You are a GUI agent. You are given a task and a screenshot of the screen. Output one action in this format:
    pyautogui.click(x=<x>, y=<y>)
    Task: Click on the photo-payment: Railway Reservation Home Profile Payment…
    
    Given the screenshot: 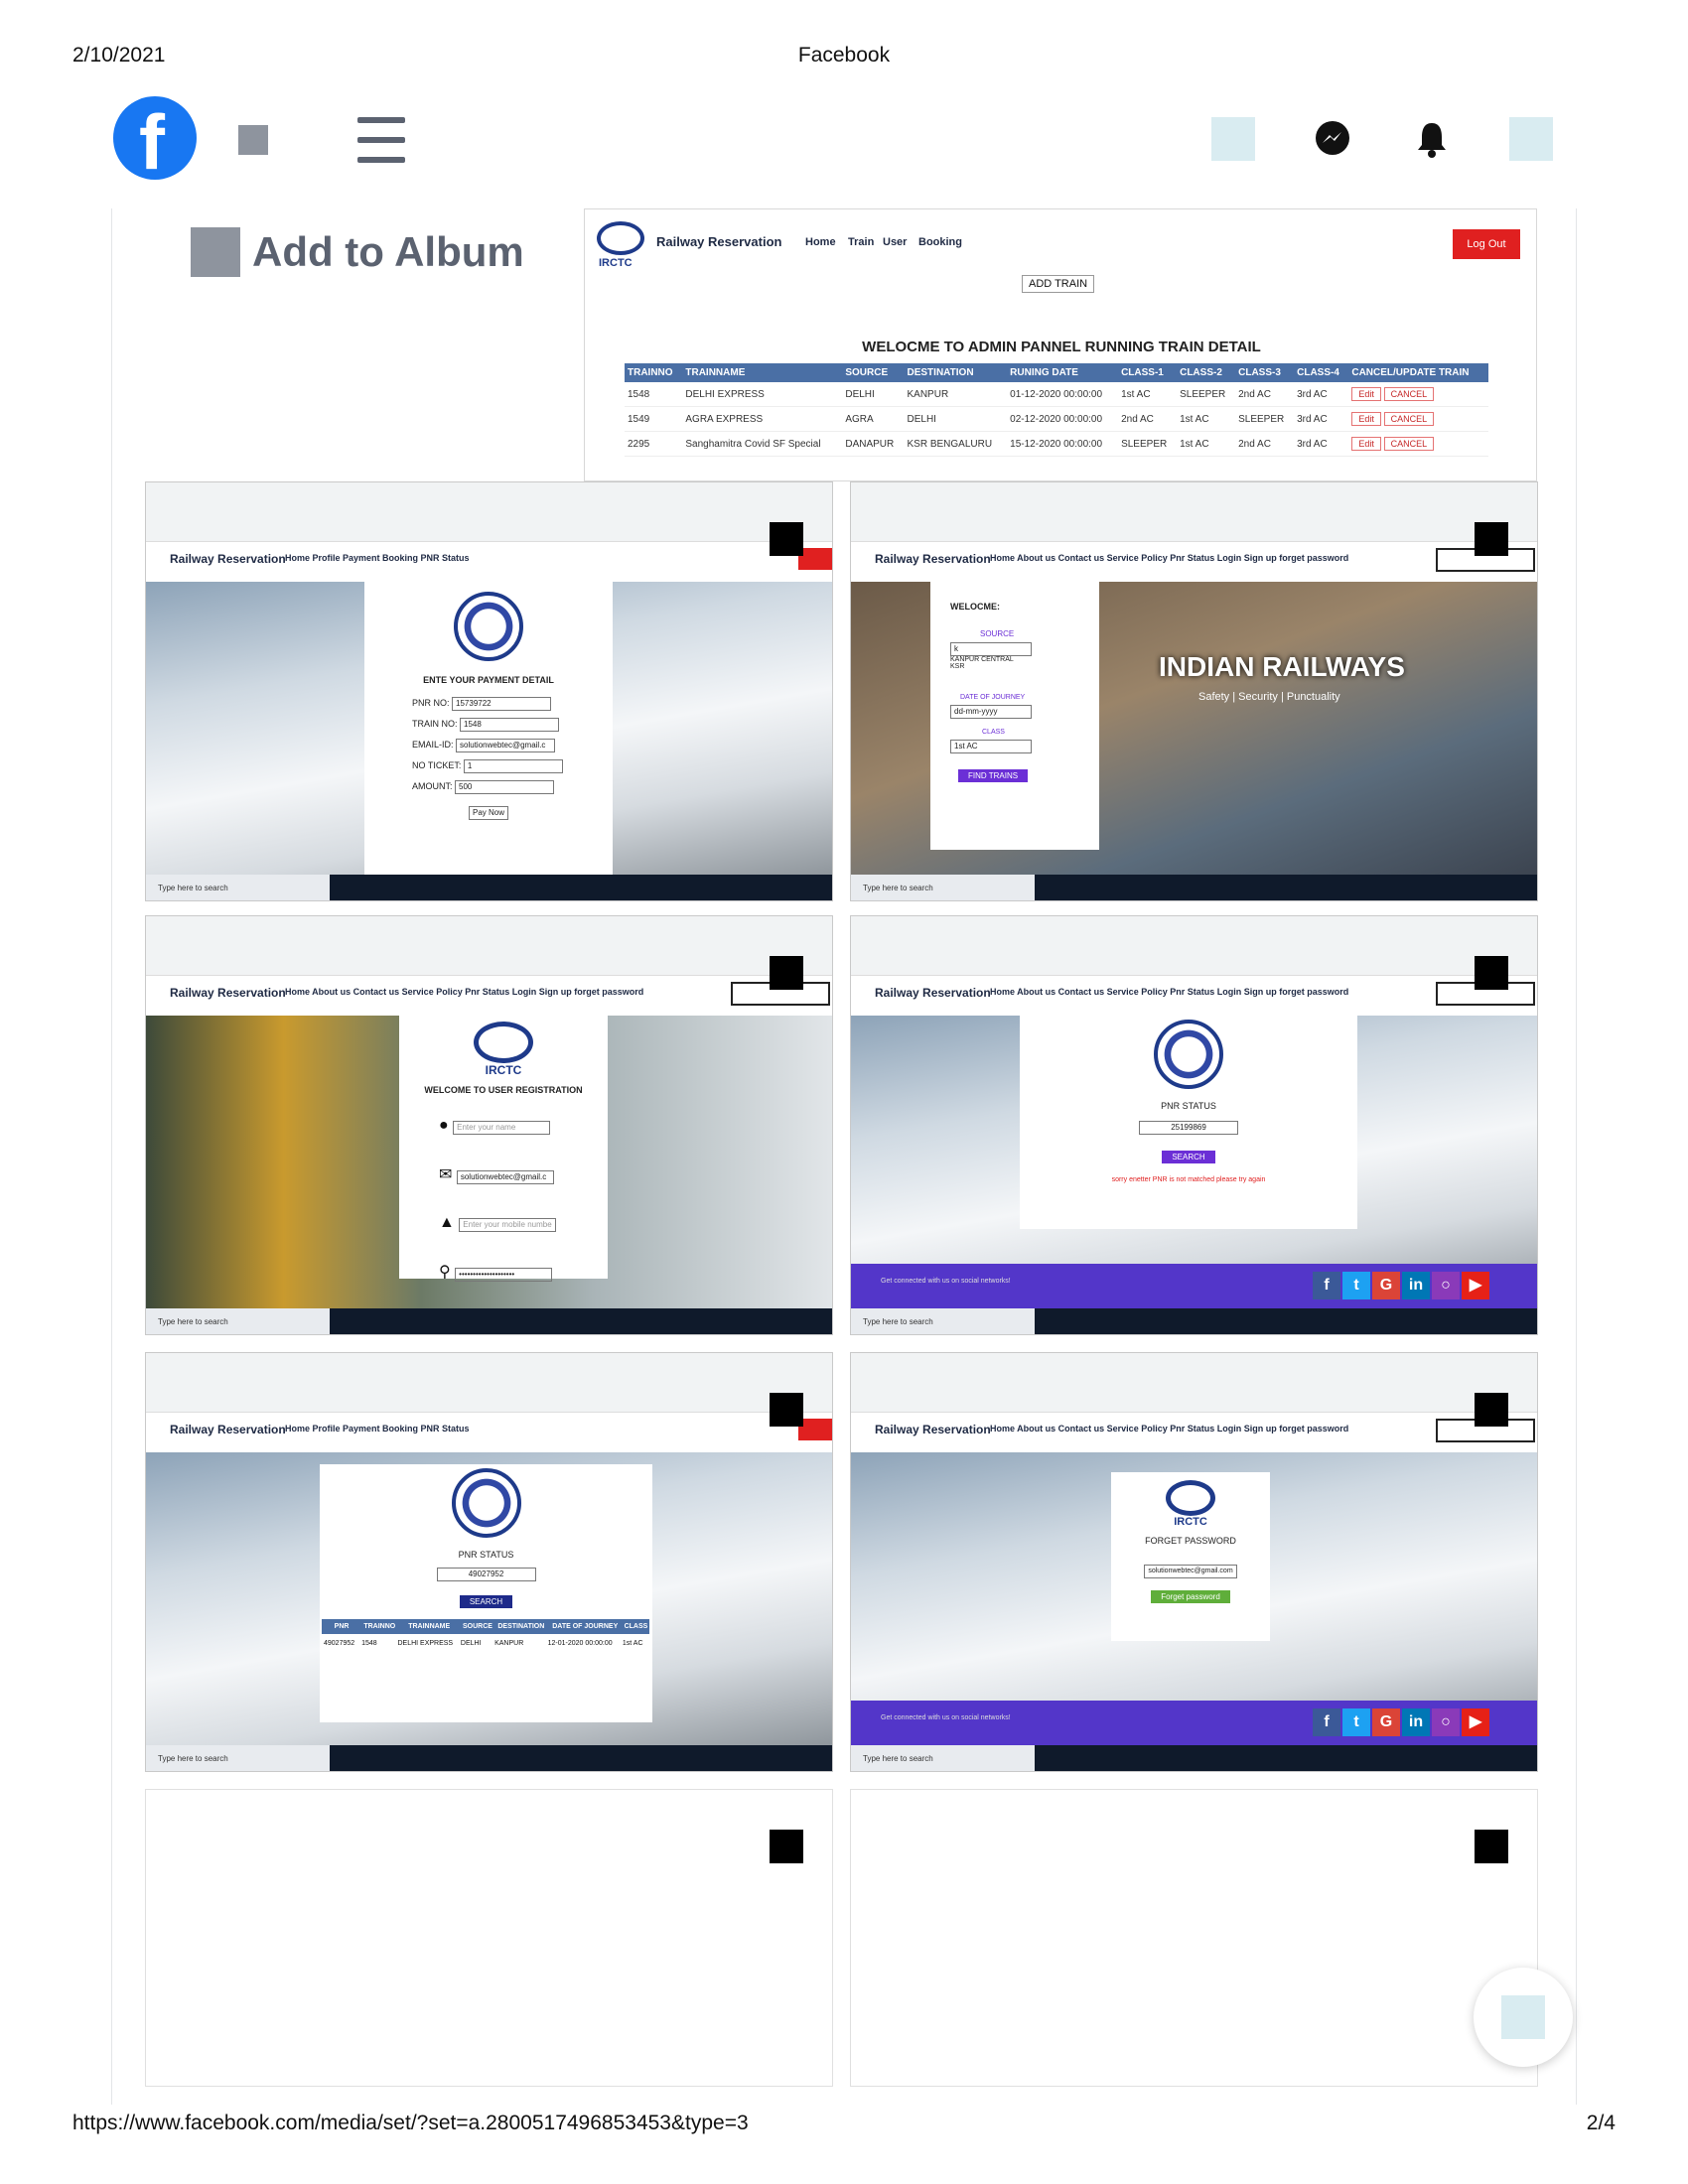 What is the action you would take?
    pyautogui.click(x=489, y=691)
    